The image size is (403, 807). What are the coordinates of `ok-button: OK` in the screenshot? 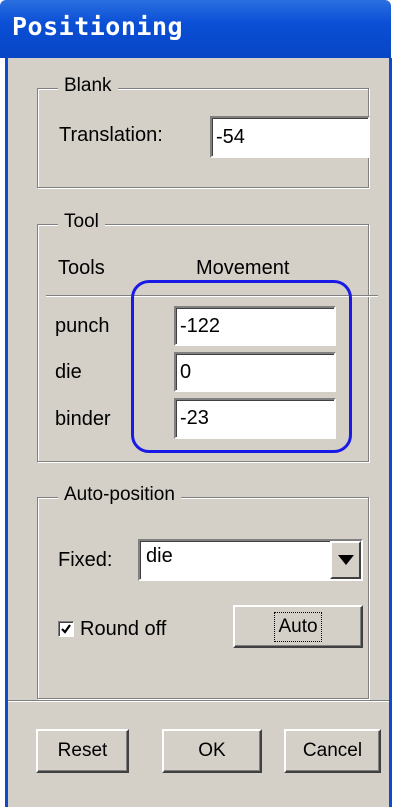 It's located at (212, 751).